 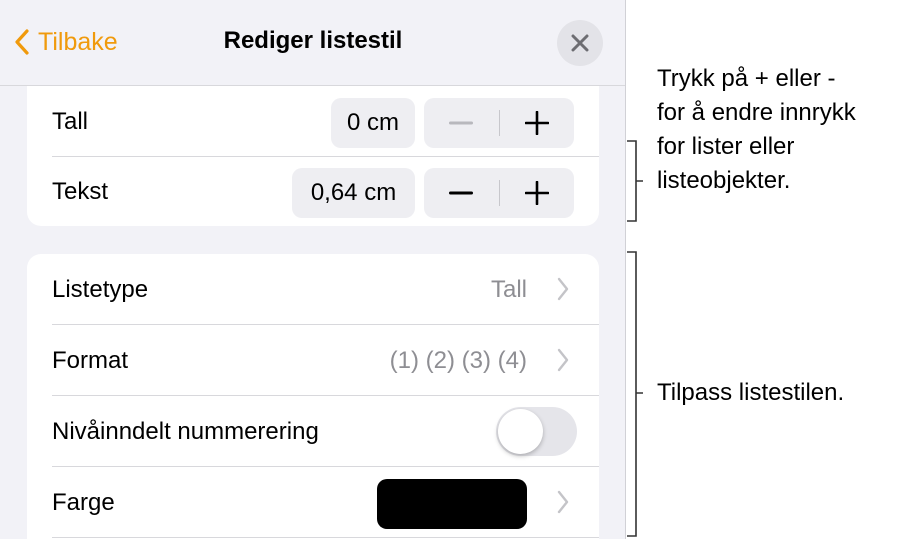 I want to click on style-callout-bracket, so click(x=635, y=394).